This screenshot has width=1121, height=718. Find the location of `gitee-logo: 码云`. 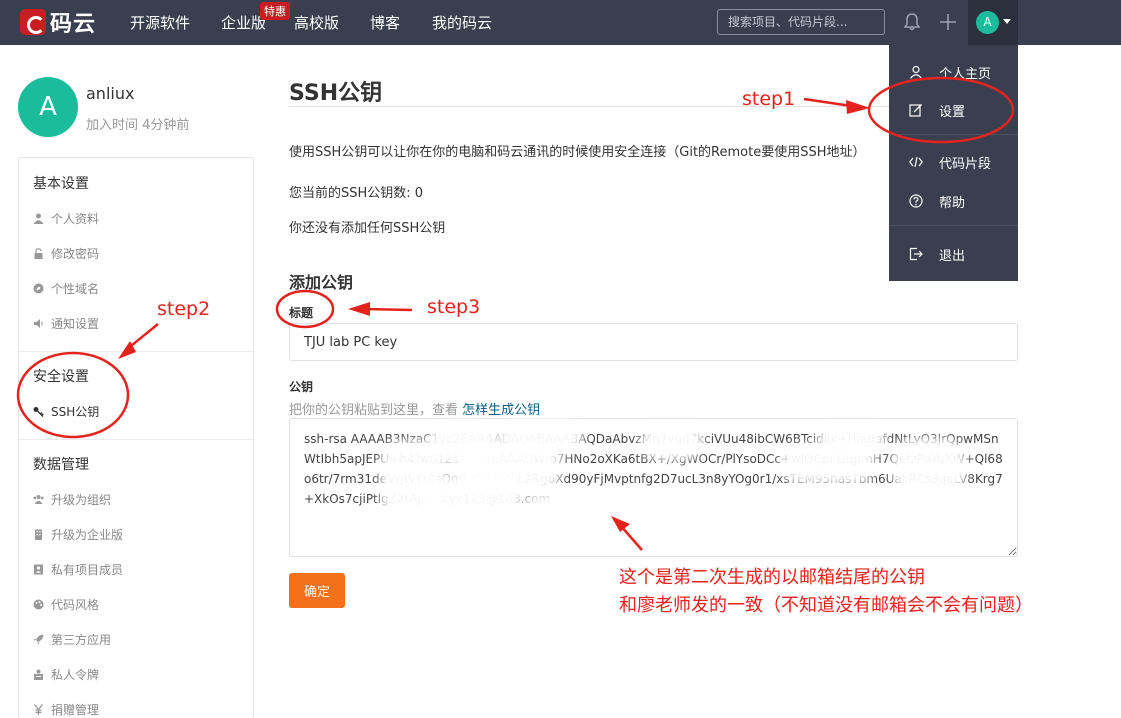

gitee-logo: 码云 is located at coordinates (58, 22).